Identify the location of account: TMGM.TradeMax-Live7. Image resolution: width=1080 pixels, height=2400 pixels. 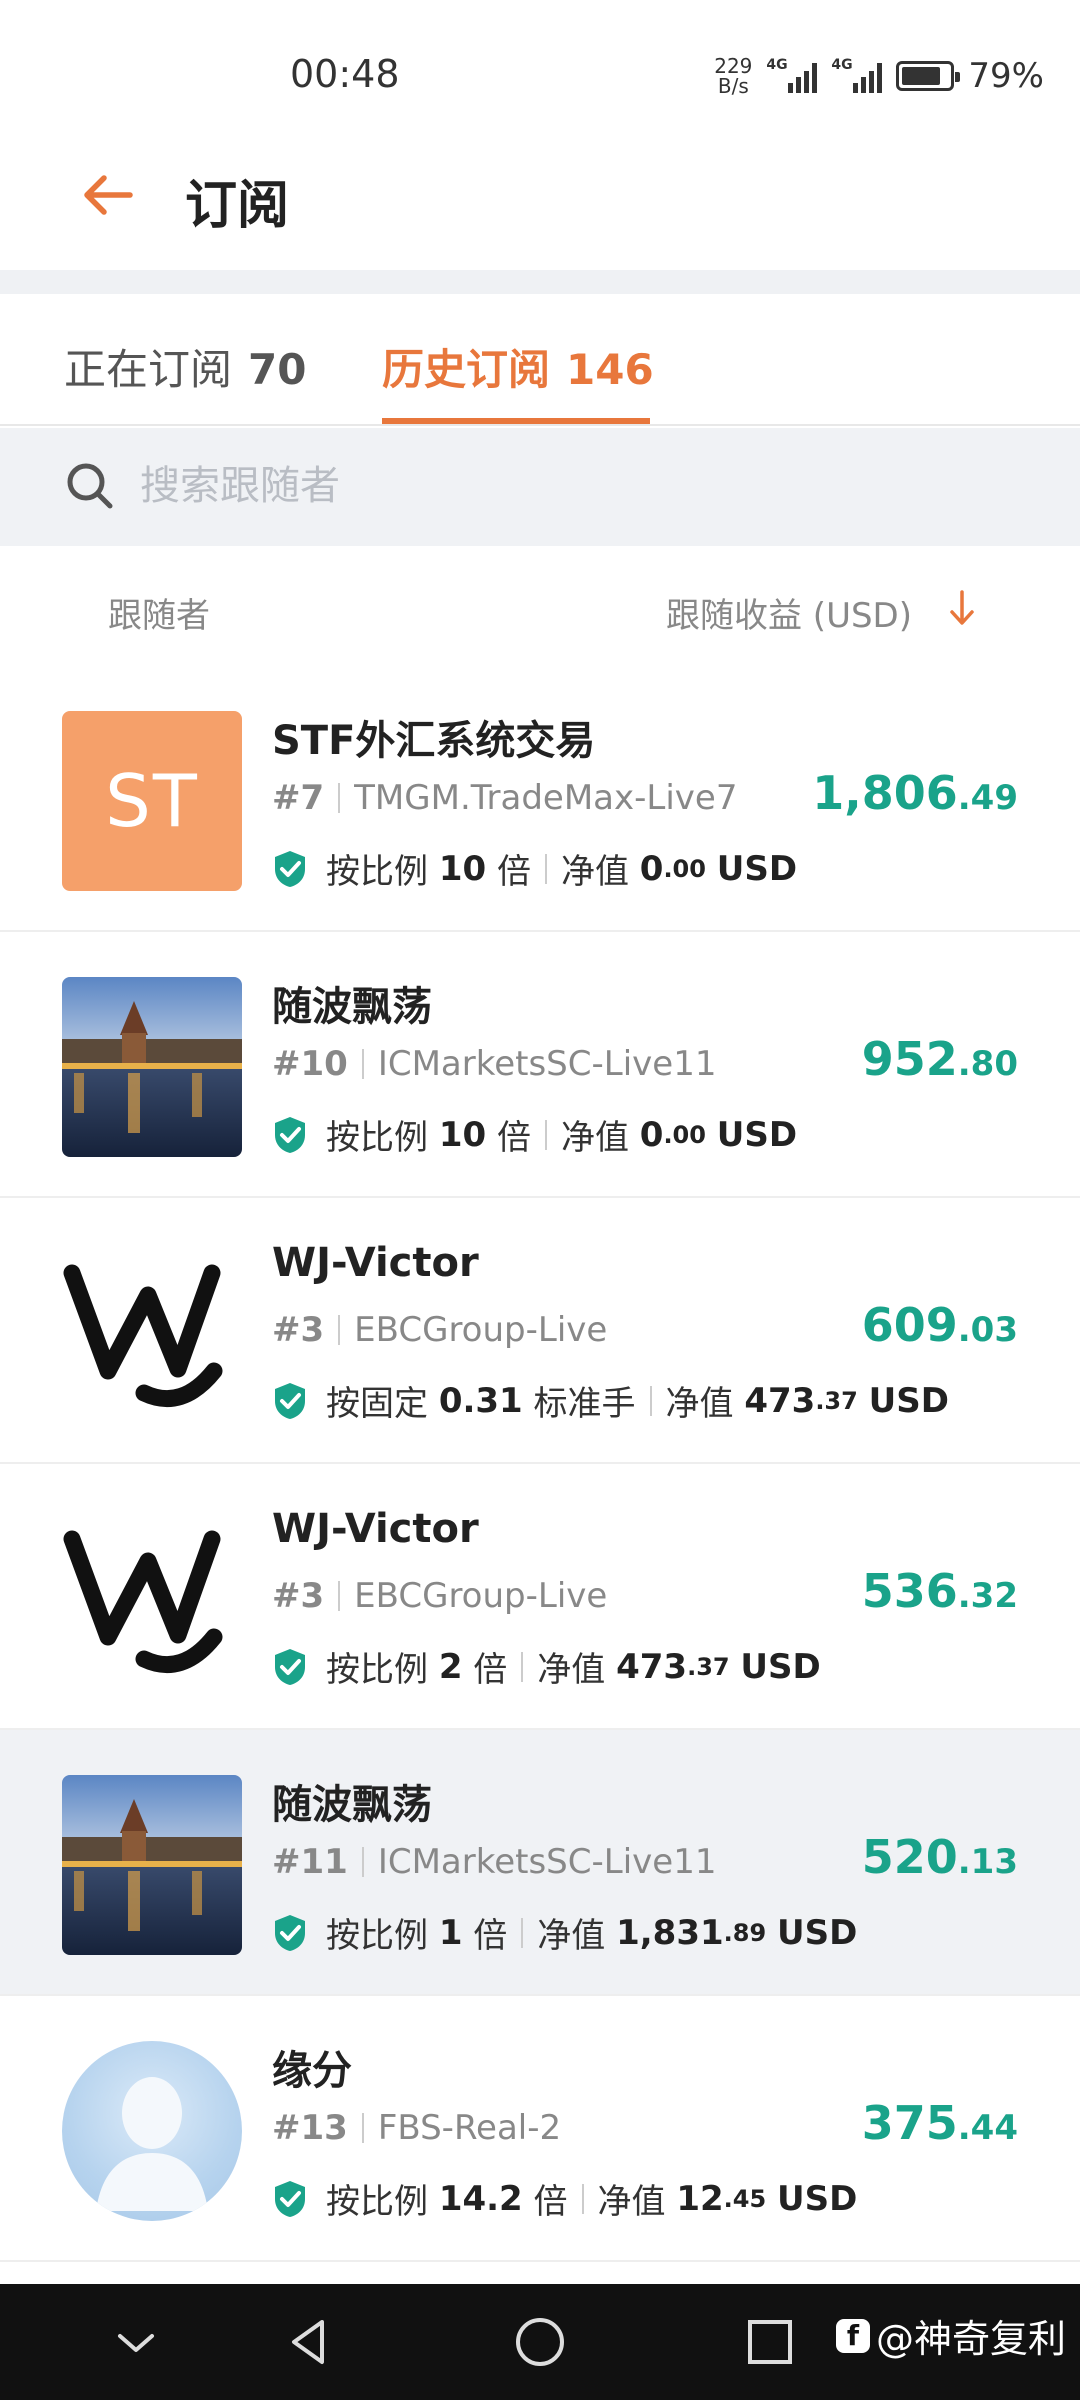
(546, 798).